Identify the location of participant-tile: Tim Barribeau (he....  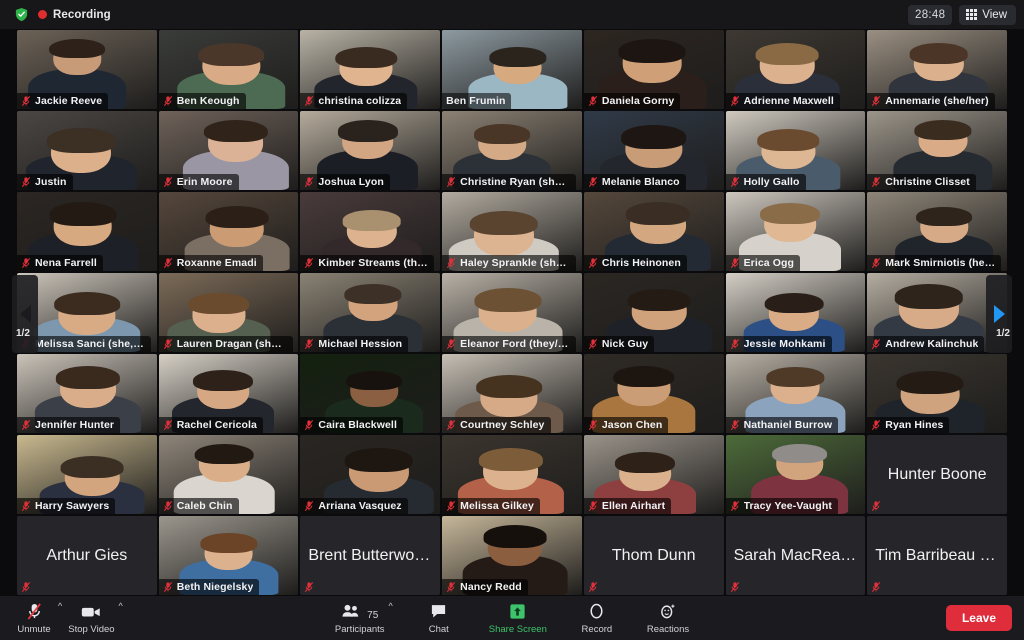
(937, 555).